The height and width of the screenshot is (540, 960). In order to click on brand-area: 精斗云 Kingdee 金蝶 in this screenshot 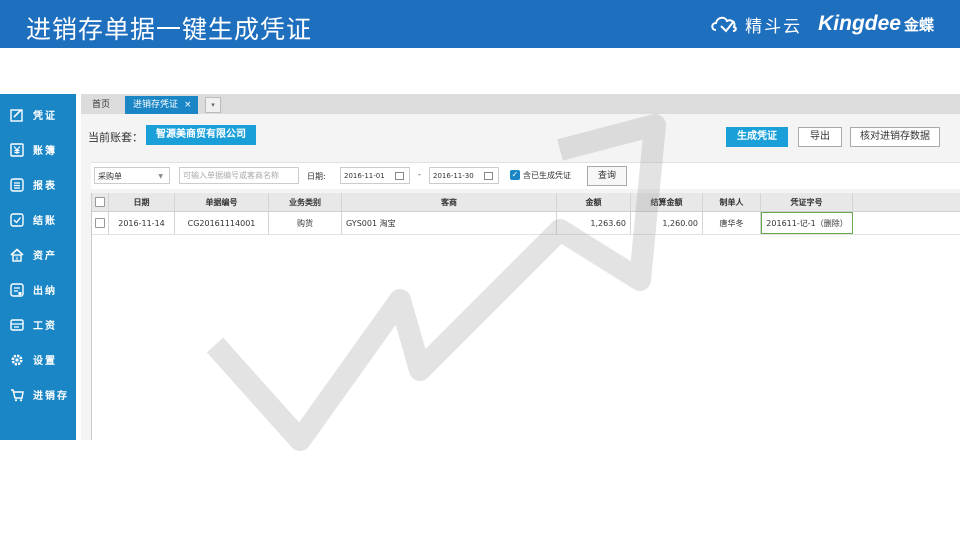, I will do `click(821, 24)`.